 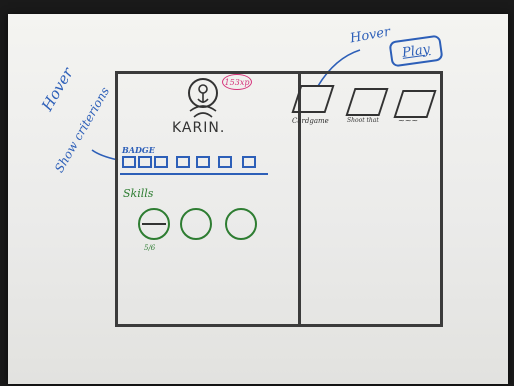 I want to click on skill-value: 5/6, so click(x=150, y=248).